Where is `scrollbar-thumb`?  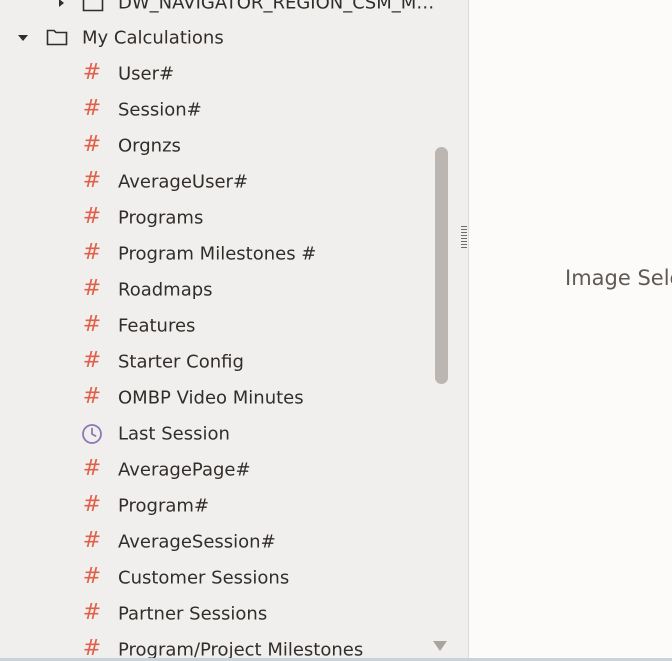 scrollbar-thumb is located at coordinates (441, 265).